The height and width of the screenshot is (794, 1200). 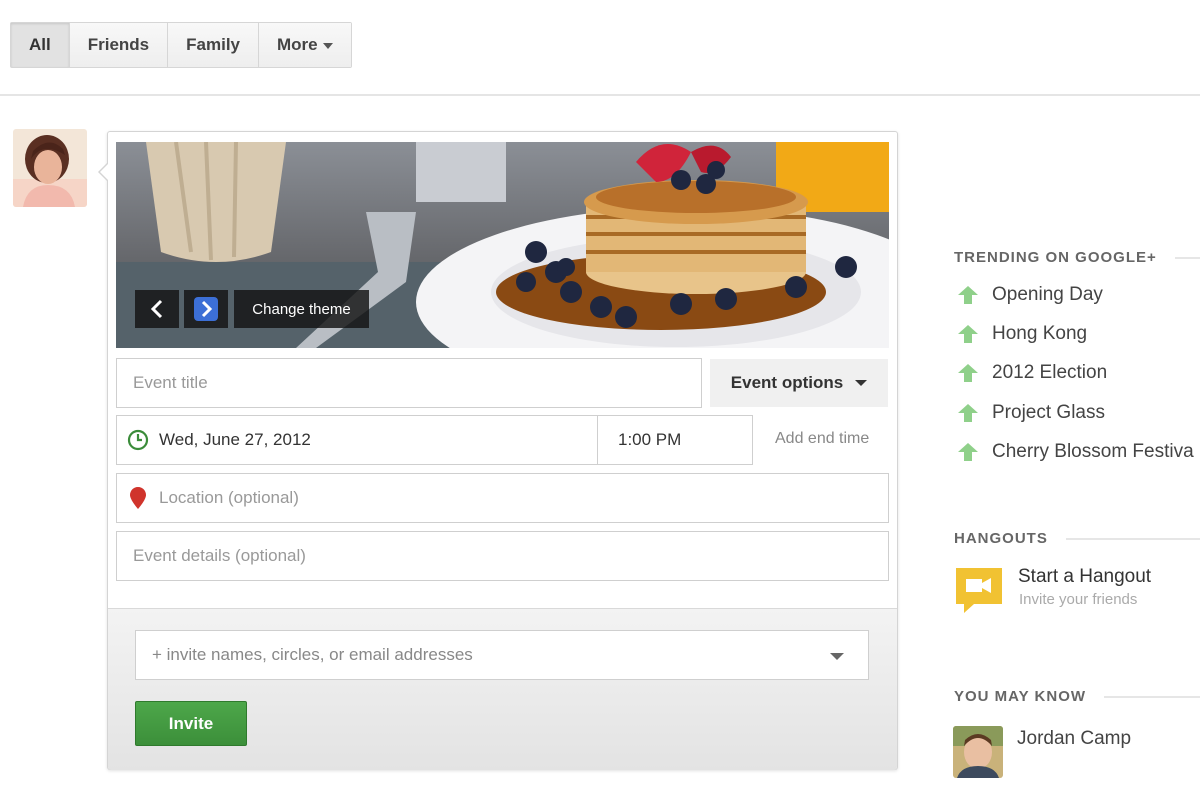 I want to click on hangouts-heading: HANGOUTS, so click(x=1077, y=538).